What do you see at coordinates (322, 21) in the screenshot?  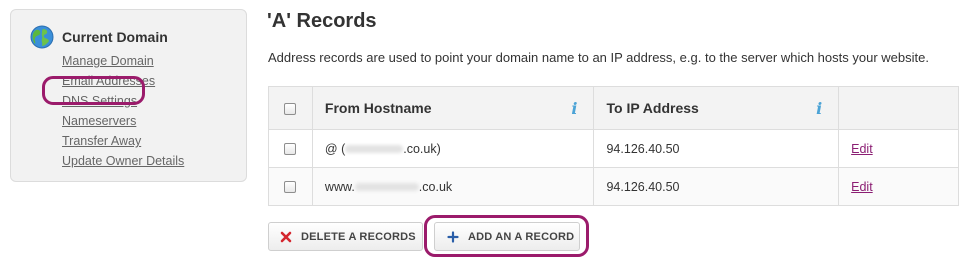 I see `page-title: 'A' Records` at bounding box center [322, 21].